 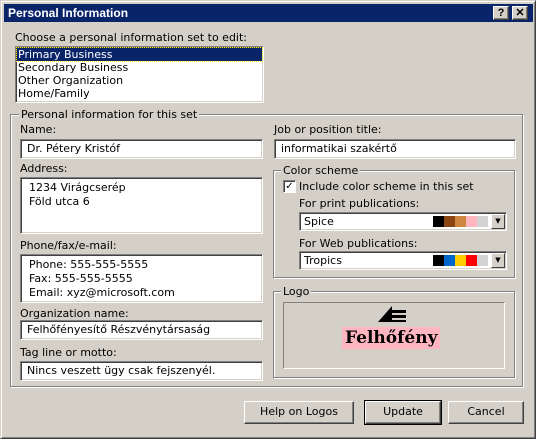 I want to click on window-title: Personal Information, so click(x=68, y=13).